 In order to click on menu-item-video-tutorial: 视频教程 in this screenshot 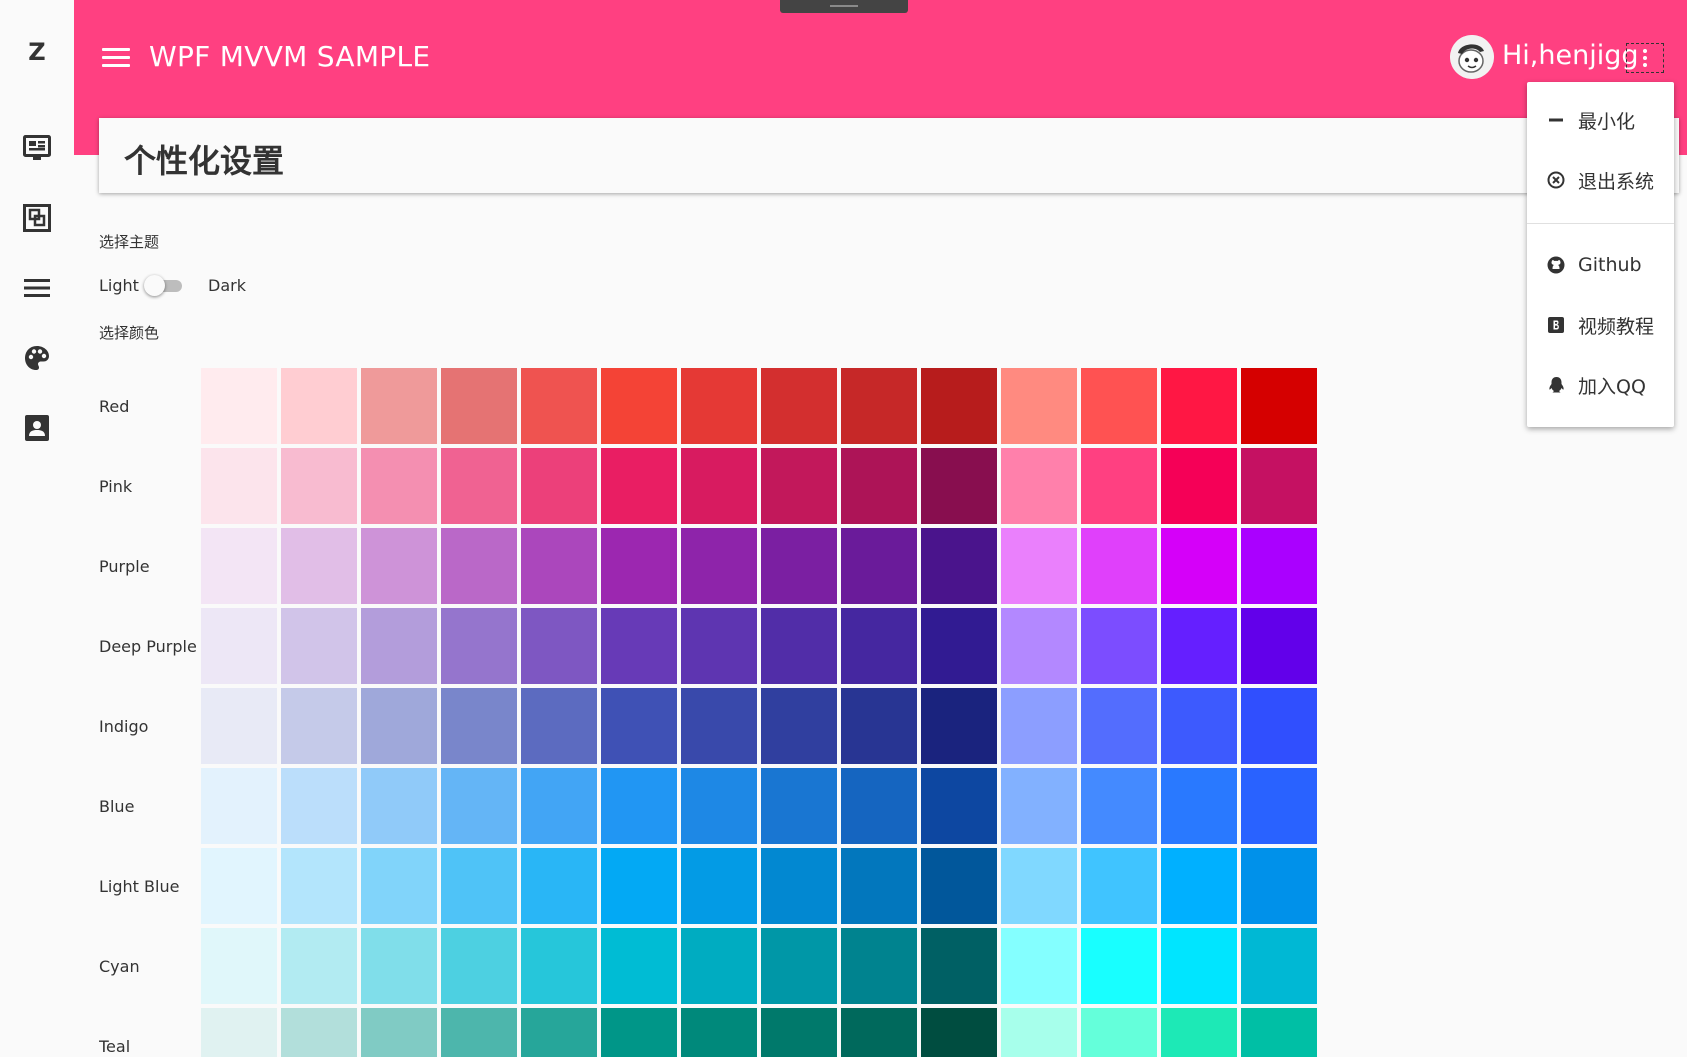, I will do `click(1600, 325)`.